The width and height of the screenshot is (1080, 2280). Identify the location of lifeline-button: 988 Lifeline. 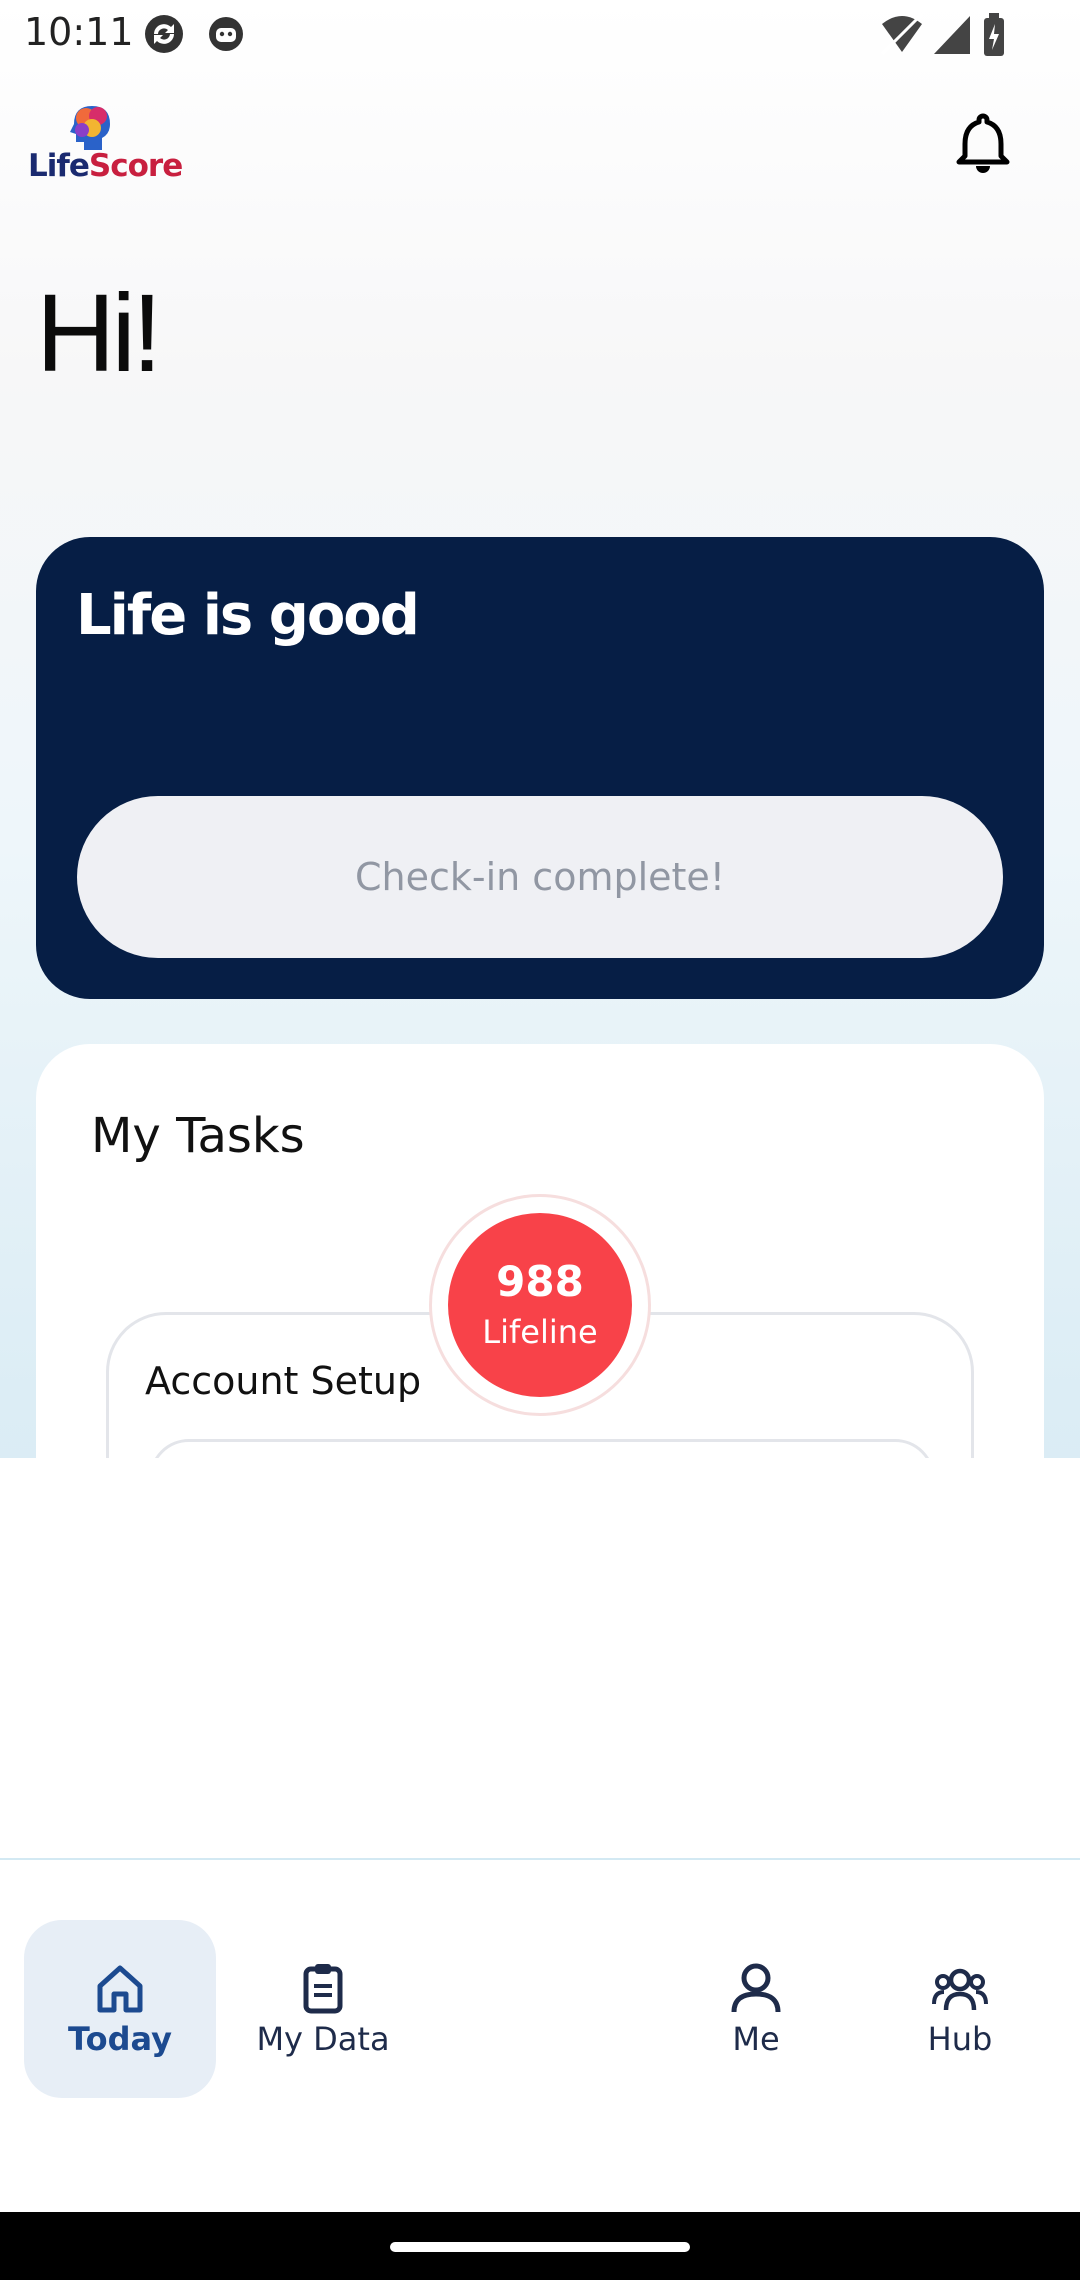
(540, 1305).